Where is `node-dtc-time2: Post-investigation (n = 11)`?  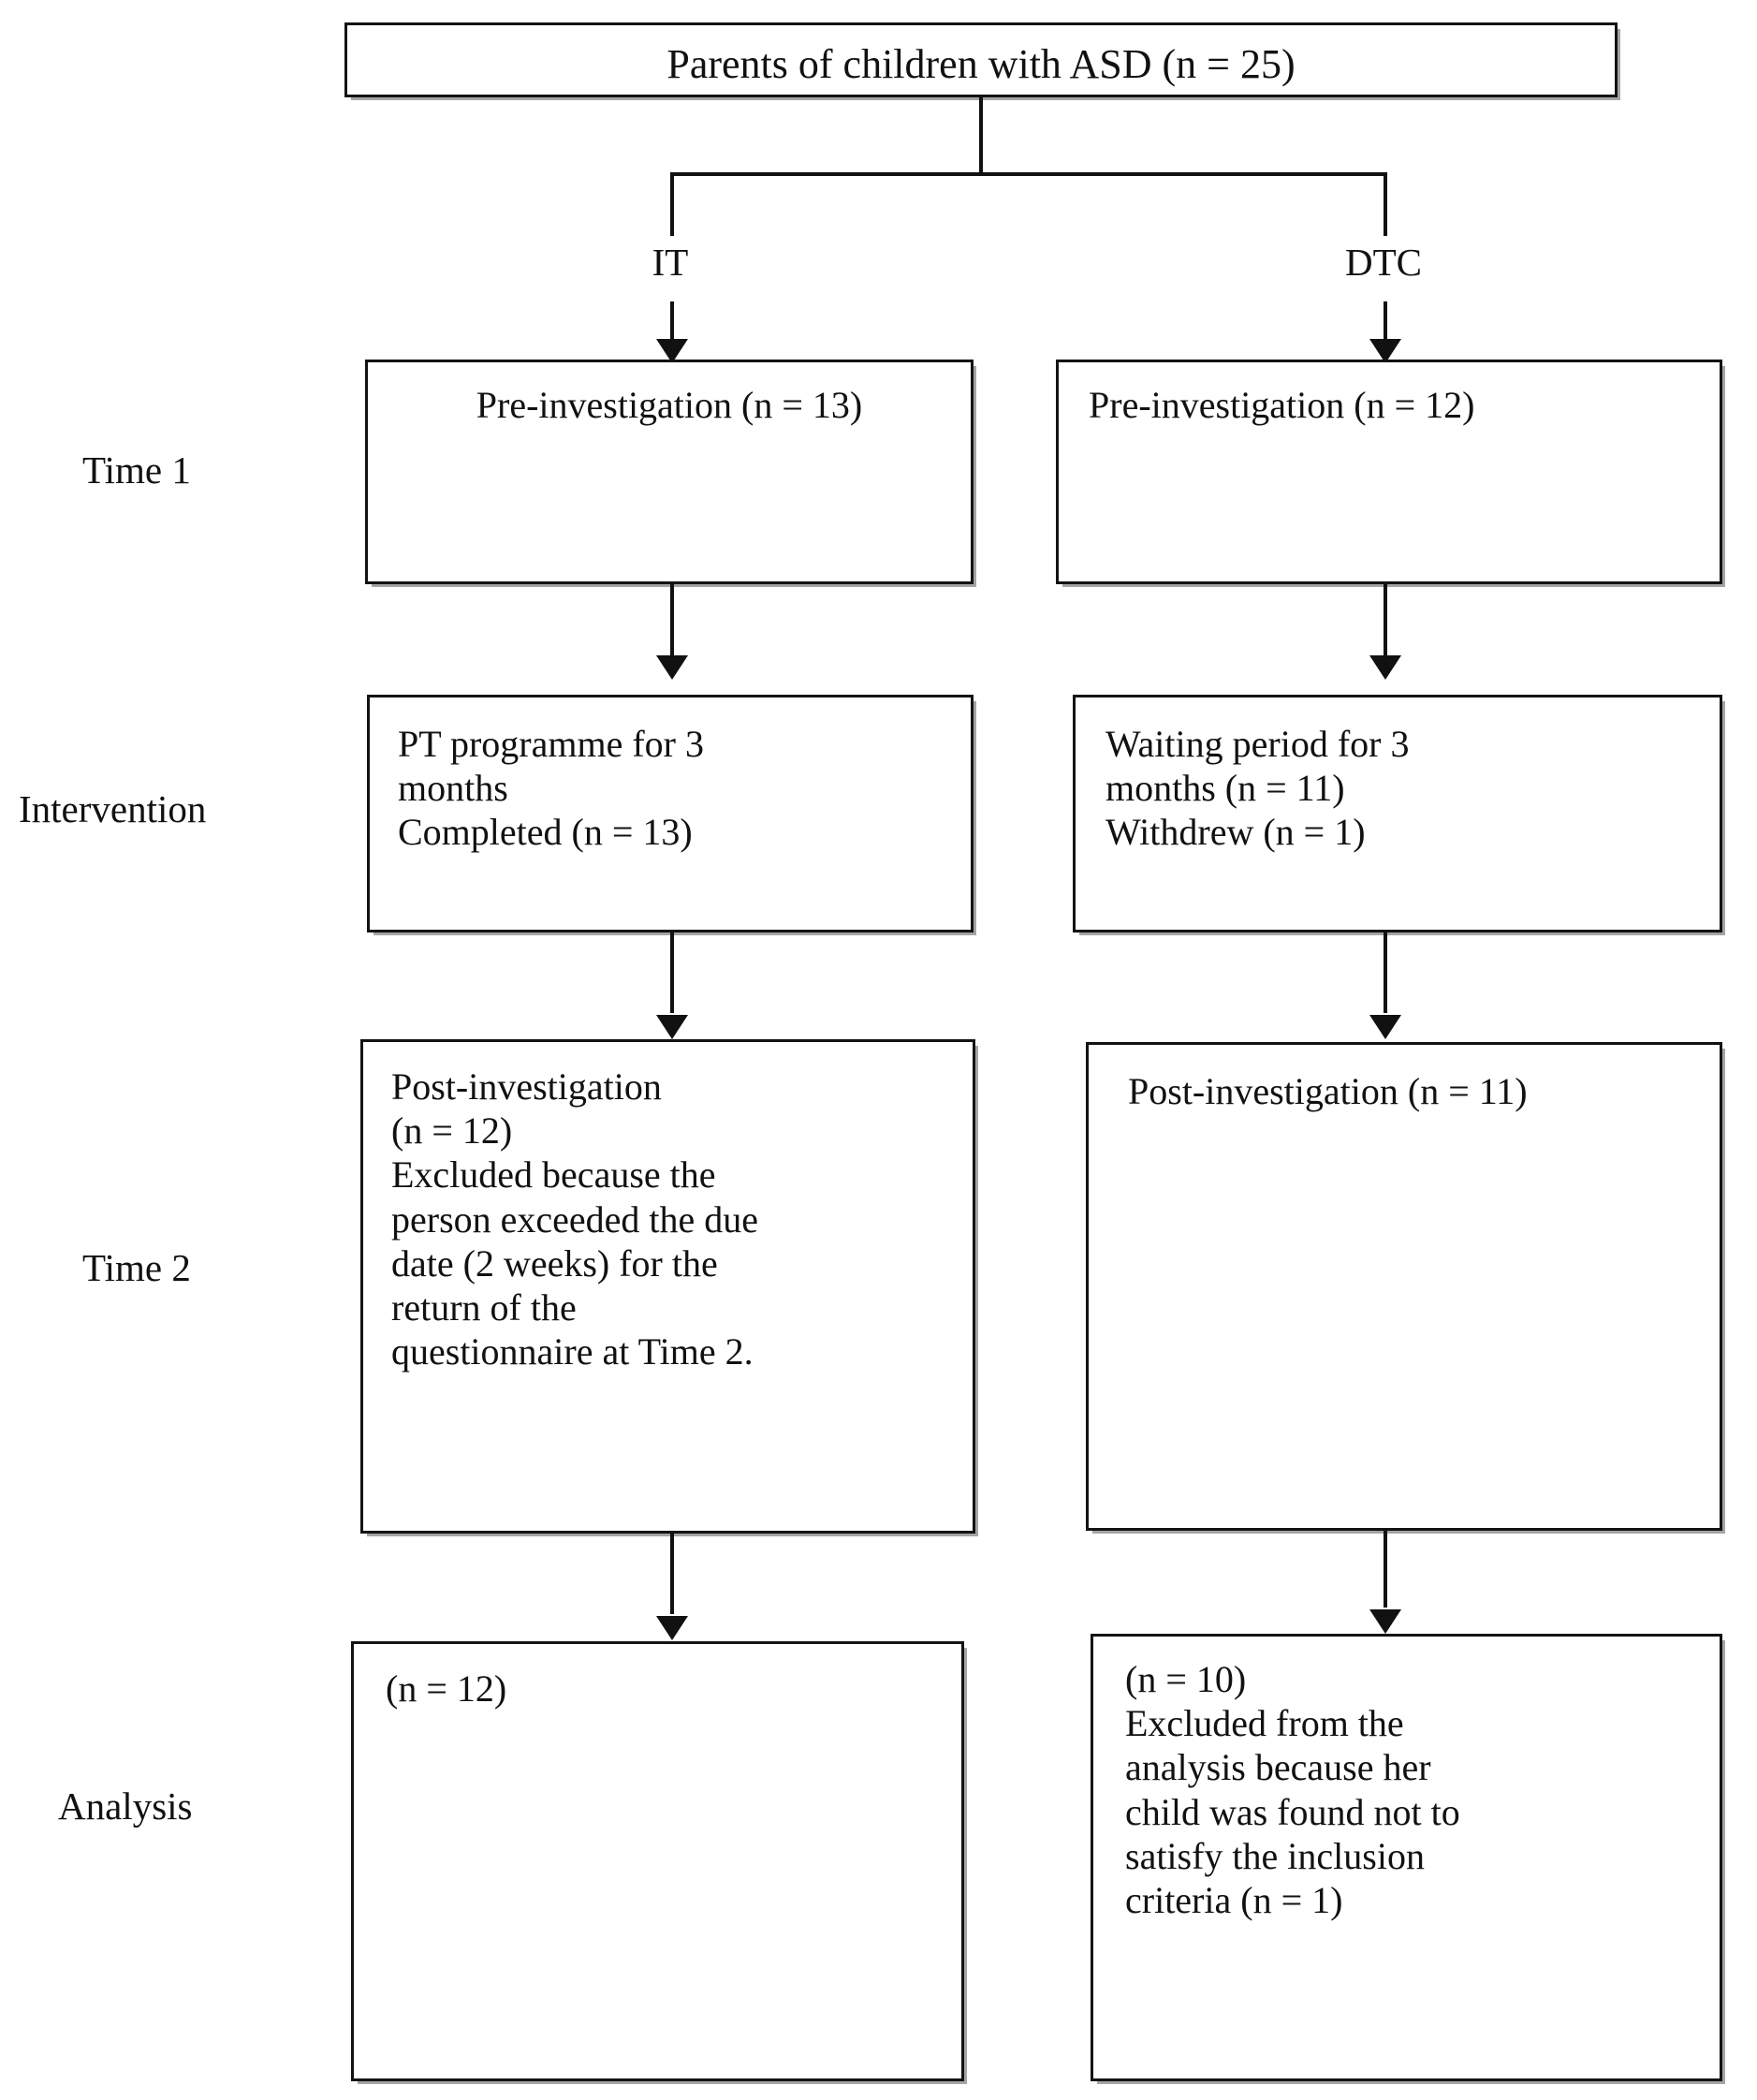
node-dtc-time2: Post-investigation (n = 11) is located at coordinates (1404, 1286).